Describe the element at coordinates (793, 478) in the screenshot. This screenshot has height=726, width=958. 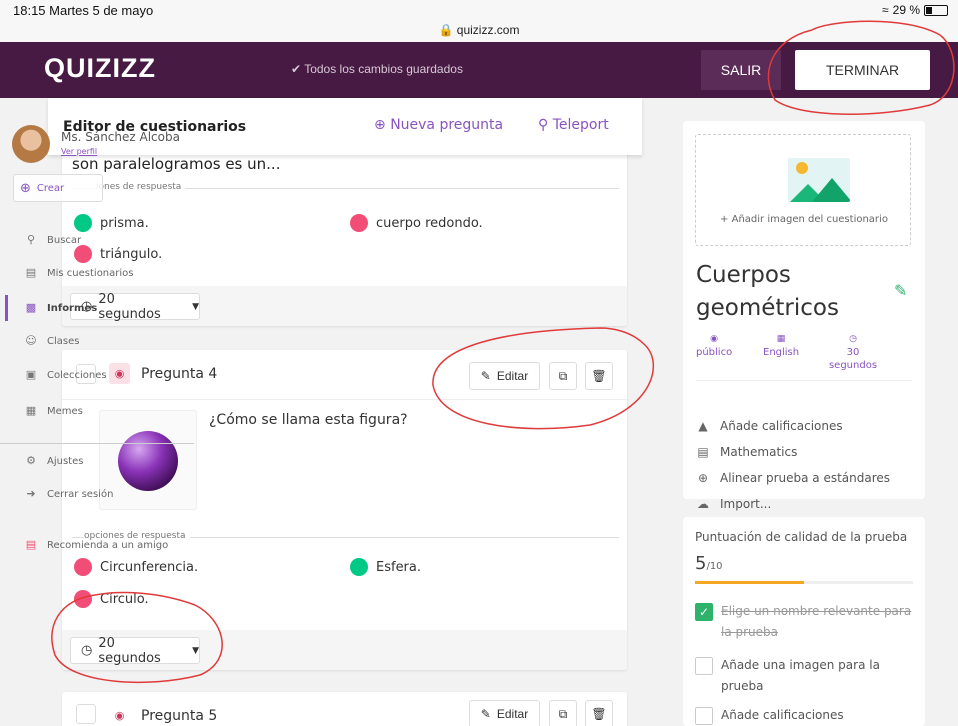
I see `align-standards-link: ⊕ Alinear prueba a estándares` at that location.